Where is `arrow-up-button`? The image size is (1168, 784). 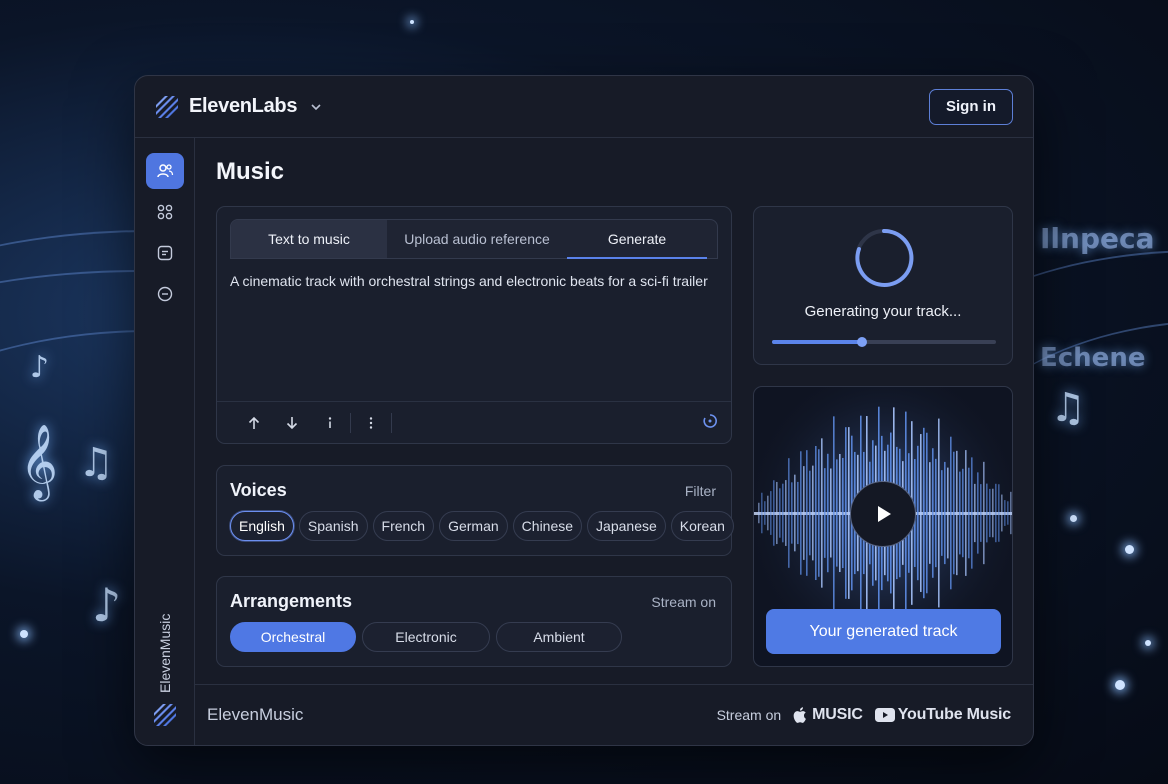 arrow-up-button is located at coordinates (254, 423).